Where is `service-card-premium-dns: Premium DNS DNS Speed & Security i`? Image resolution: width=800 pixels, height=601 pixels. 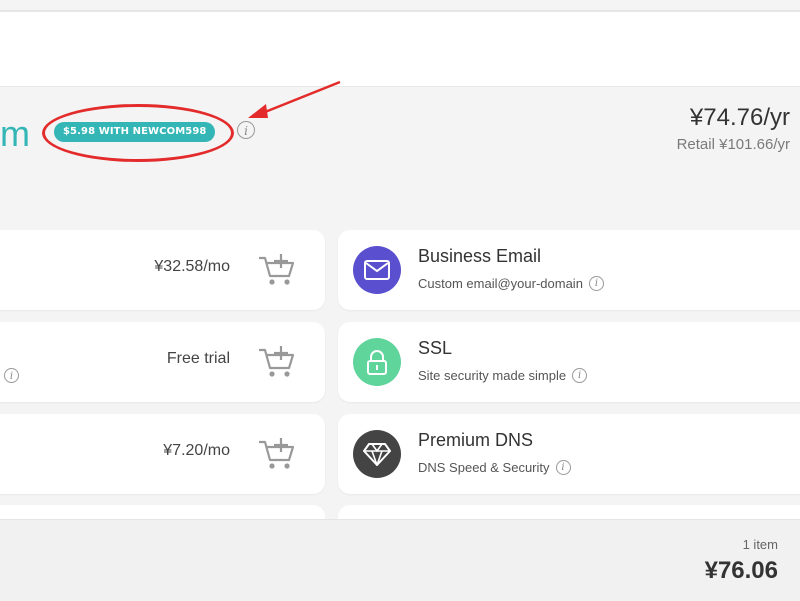 service-card-premium-dns: Premium DNS DNS Speed & Security i is located at coordinates (569, 454).